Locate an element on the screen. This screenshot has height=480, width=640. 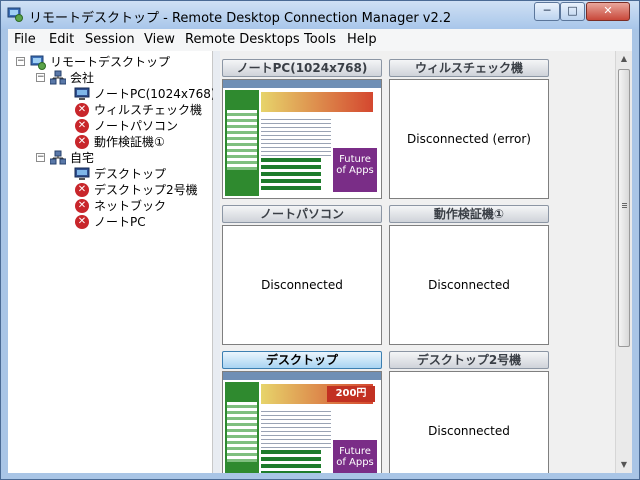
tree-group-jitaku: − 自宅 is located at coordinates (110, 158).